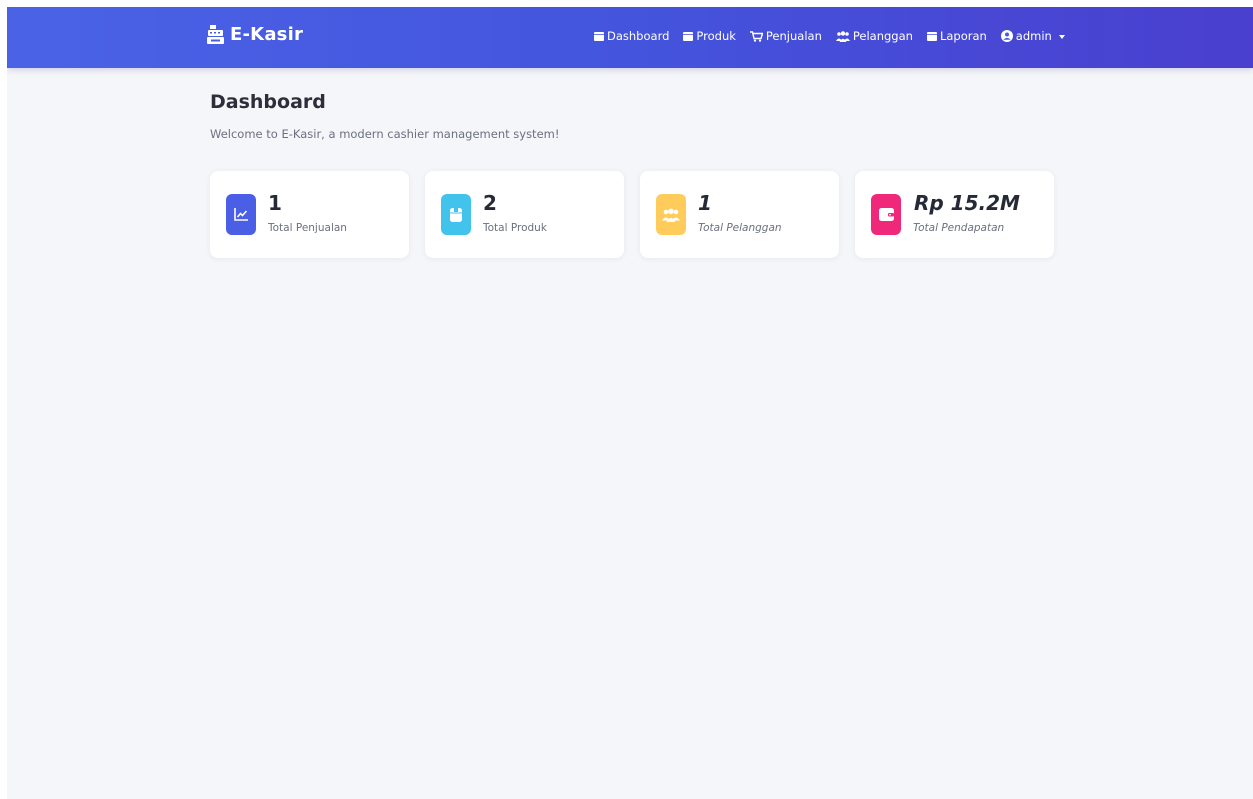 This screenshot has width=1253, height=799. What do you see at coordinates (882, 36) in the screenshot?
I see `nav-label: Pelanggan` at bounding box center [882, 36].